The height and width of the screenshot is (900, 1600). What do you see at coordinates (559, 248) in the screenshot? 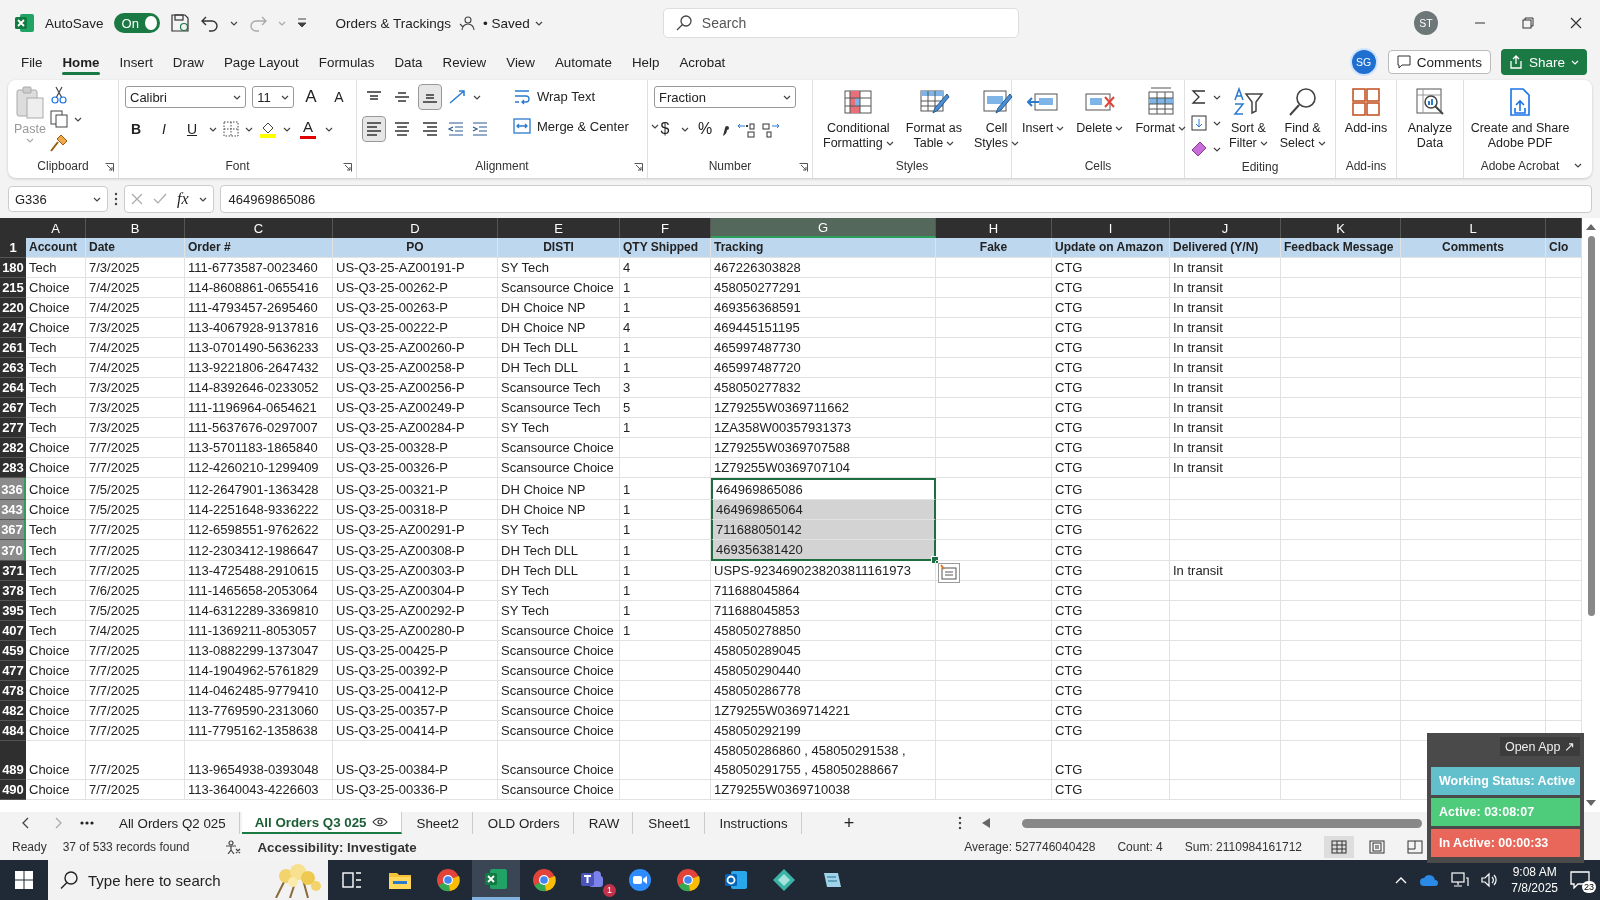
I see `column-title: DISTI` at bounding box center [559, 248].